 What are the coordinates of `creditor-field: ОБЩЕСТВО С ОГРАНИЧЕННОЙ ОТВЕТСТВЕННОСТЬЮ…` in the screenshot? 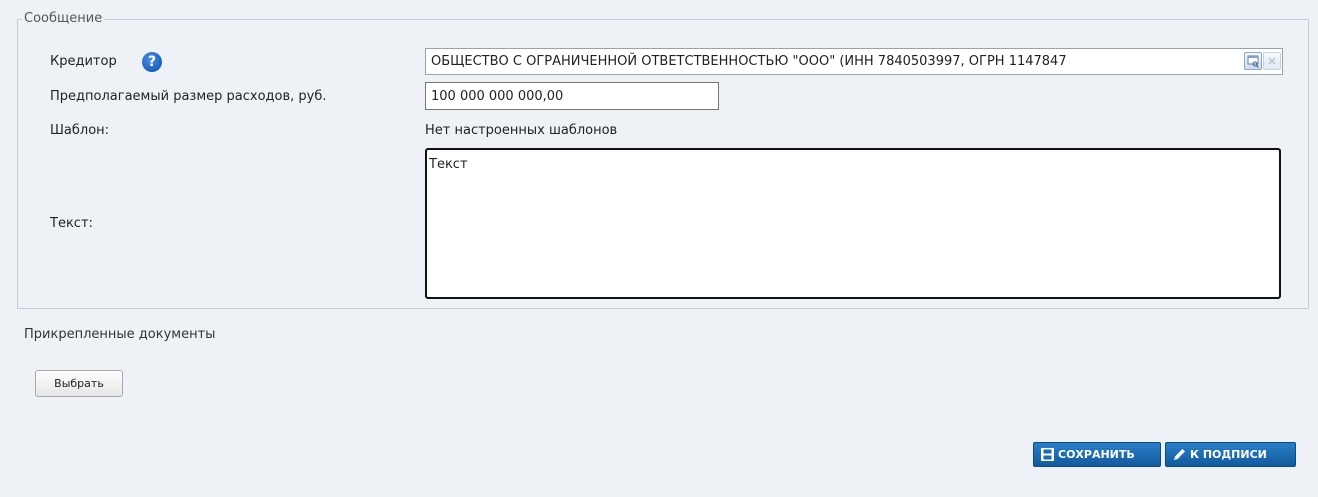 It's located at (854, 61).